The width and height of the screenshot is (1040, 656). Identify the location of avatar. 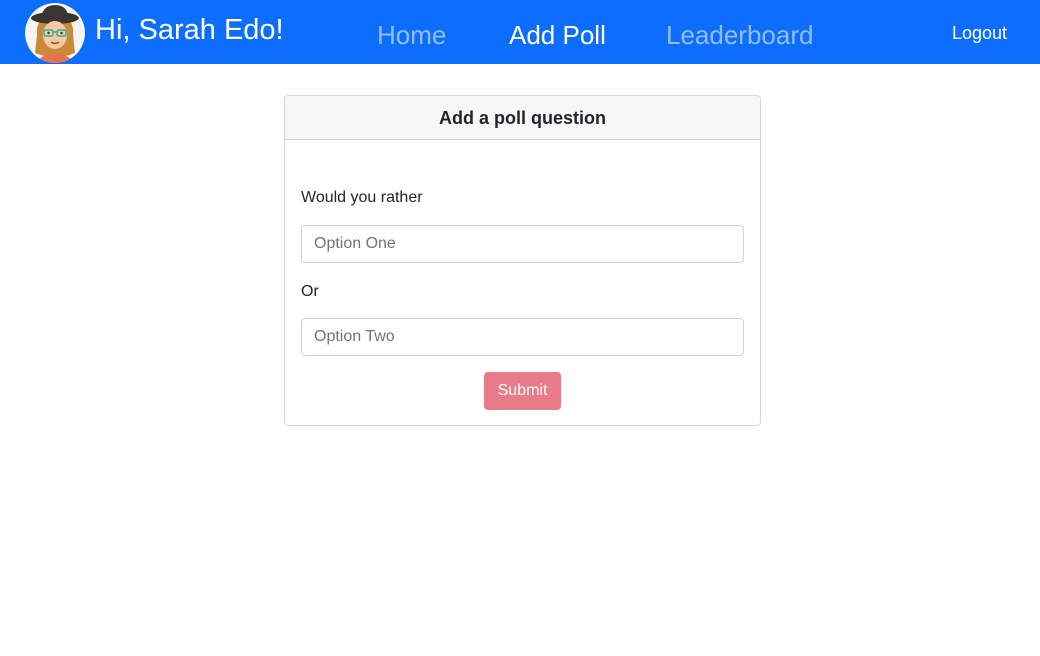
(55, 33).